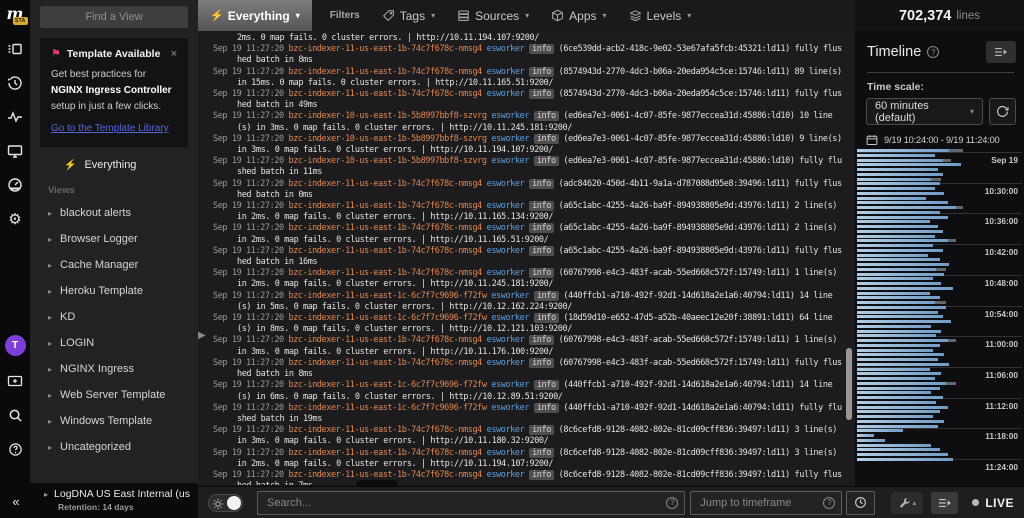  I want to click on usage-gauge-icon, so click(15, 185).